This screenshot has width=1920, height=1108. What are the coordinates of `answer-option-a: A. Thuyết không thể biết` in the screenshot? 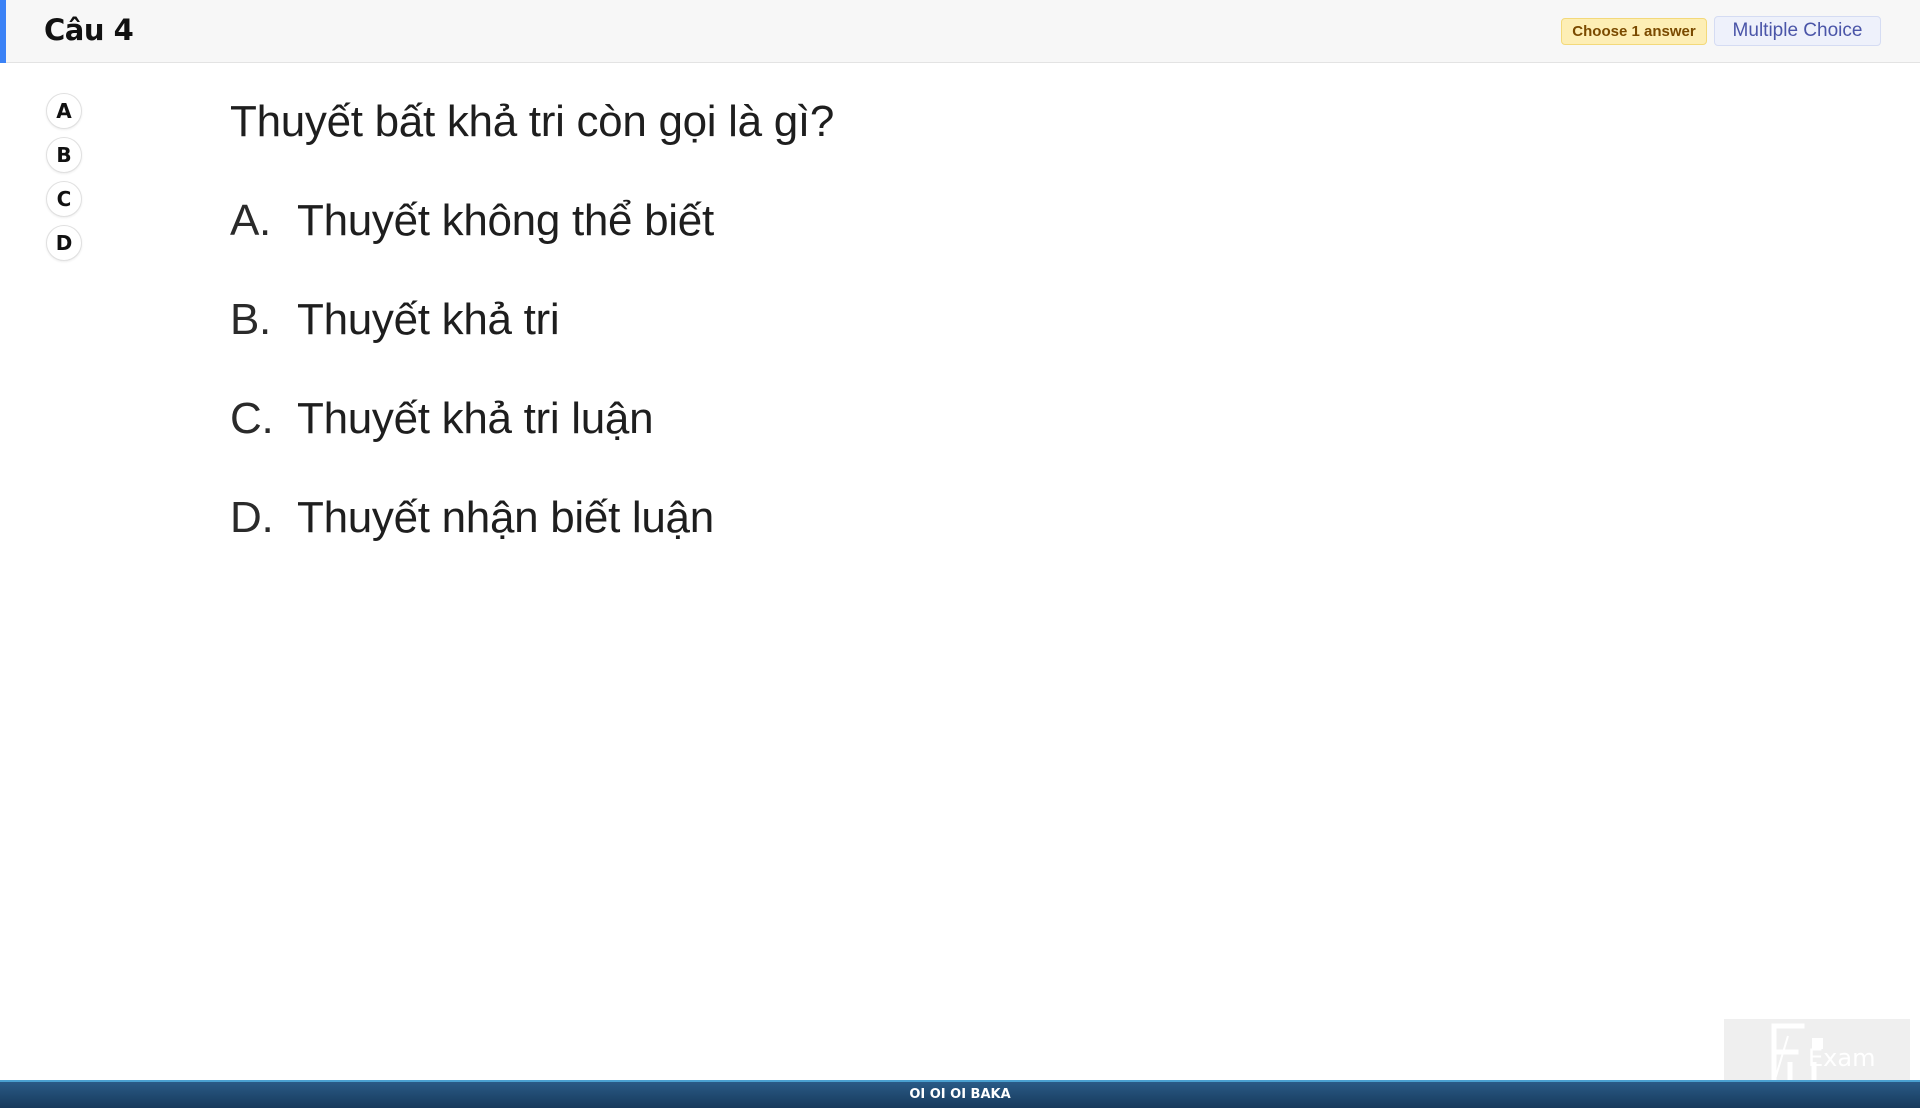 It's located at (930, 243).